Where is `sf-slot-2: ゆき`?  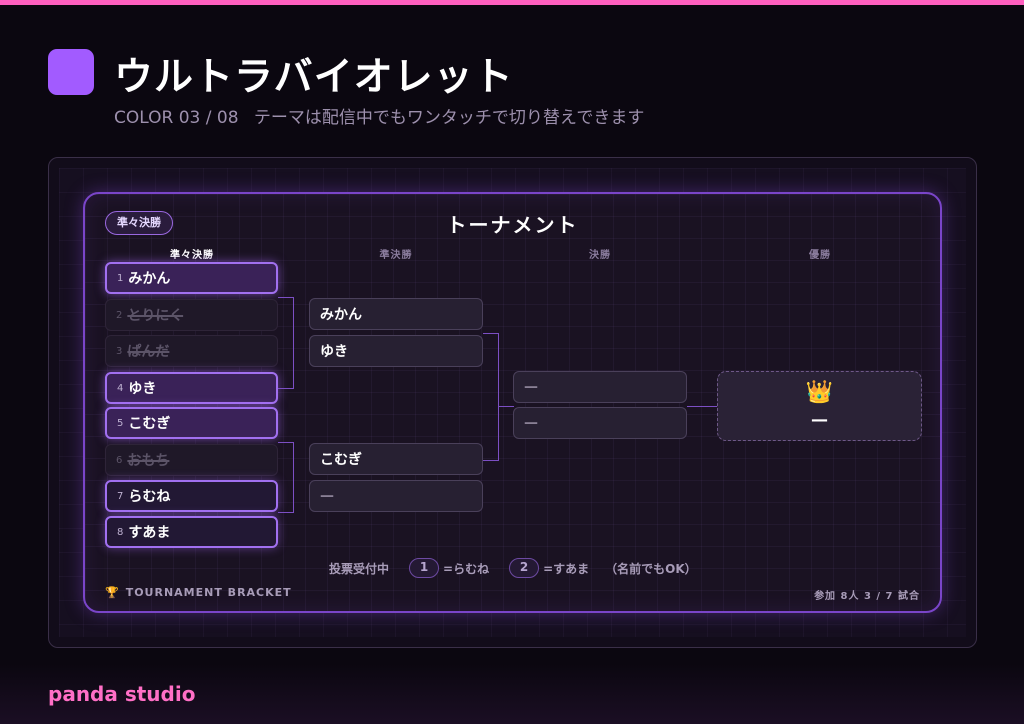 sf-slot-2: ゆき is located at coordinates (396, 351).